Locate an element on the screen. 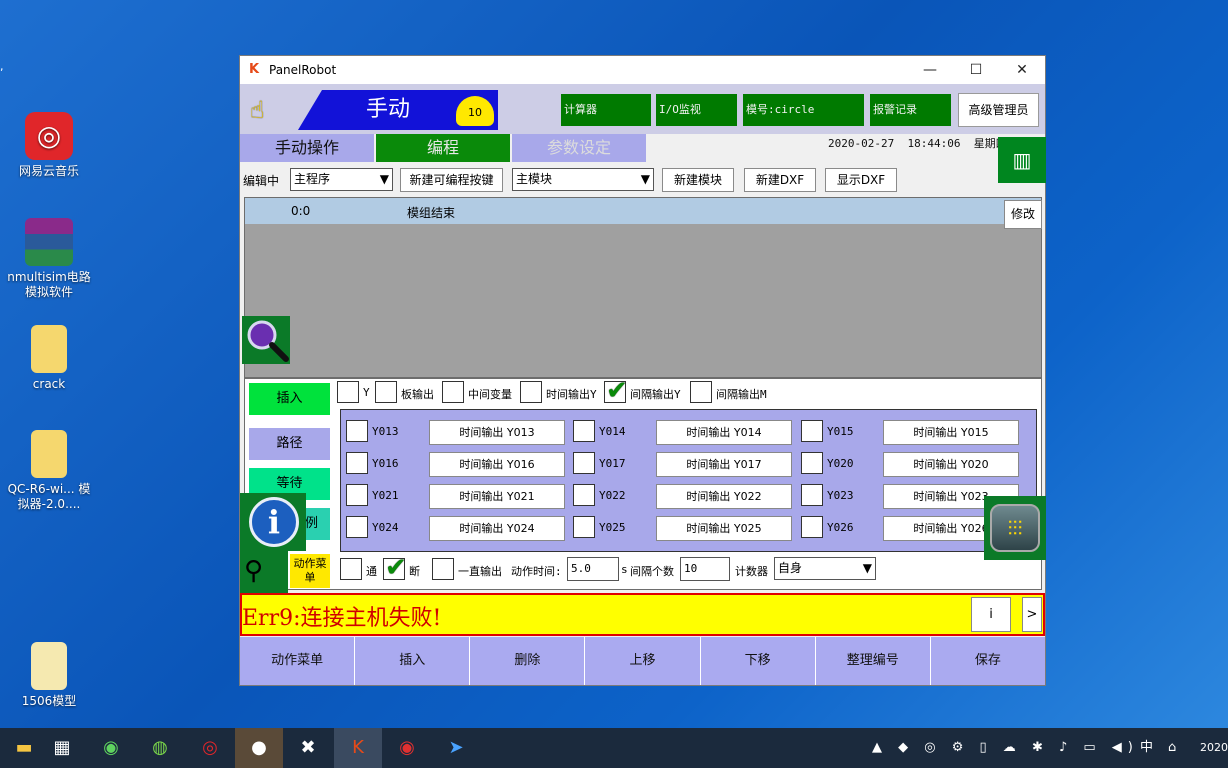  netease-music-desktop-icon: ◎ 网易云音乐 is located at coordinates (49, 145).